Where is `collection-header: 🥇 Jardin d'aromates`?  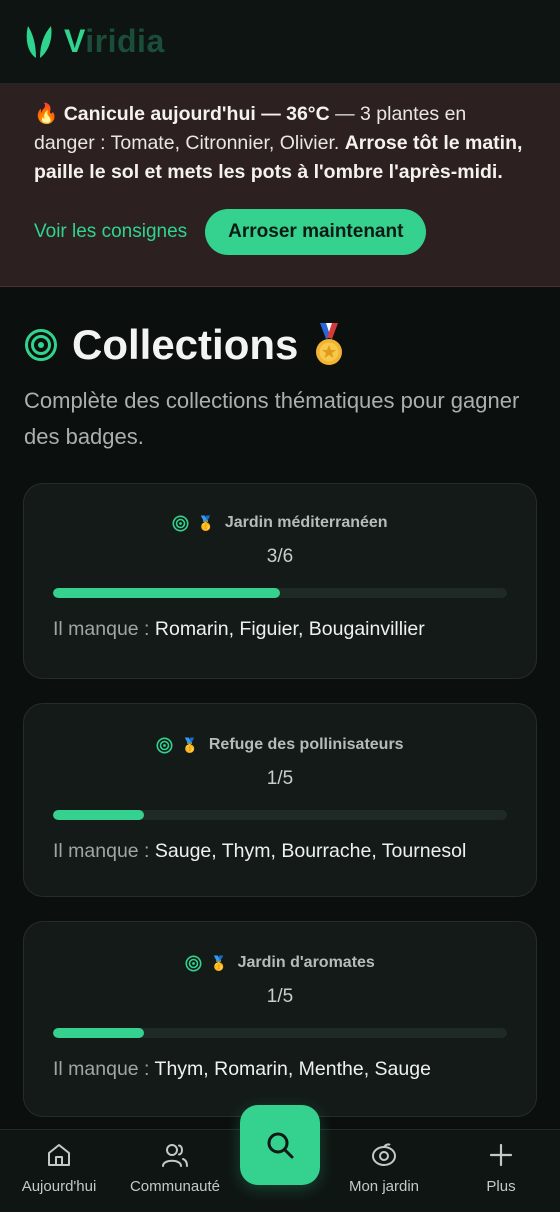
collection-header: 🥇 Jardin d'aromates is located at coordinates (280, 963).